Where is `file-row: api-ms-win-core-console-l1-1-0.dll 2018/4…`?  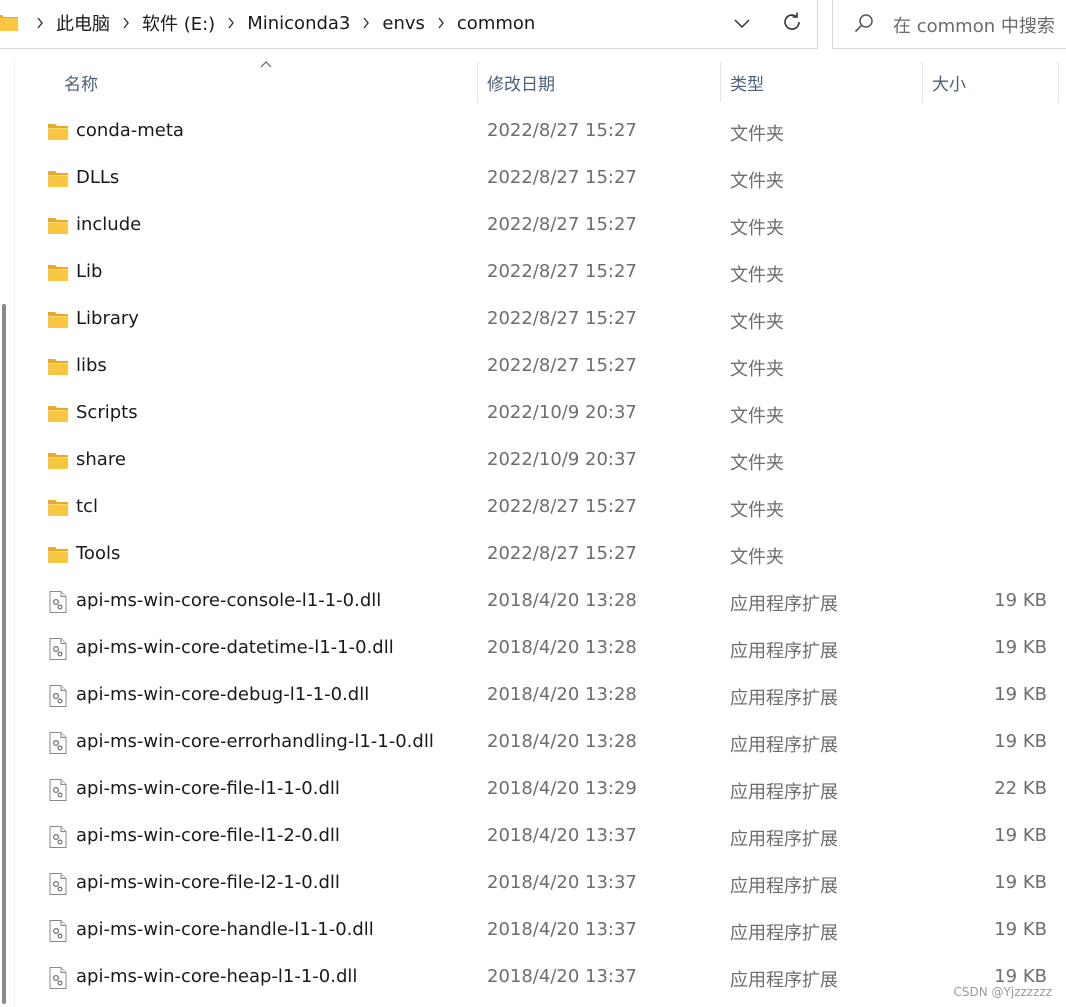
file-row: api-ms-win-core-console-l1-1-0.dll 2018/4… is located at coordinates (533, 601).